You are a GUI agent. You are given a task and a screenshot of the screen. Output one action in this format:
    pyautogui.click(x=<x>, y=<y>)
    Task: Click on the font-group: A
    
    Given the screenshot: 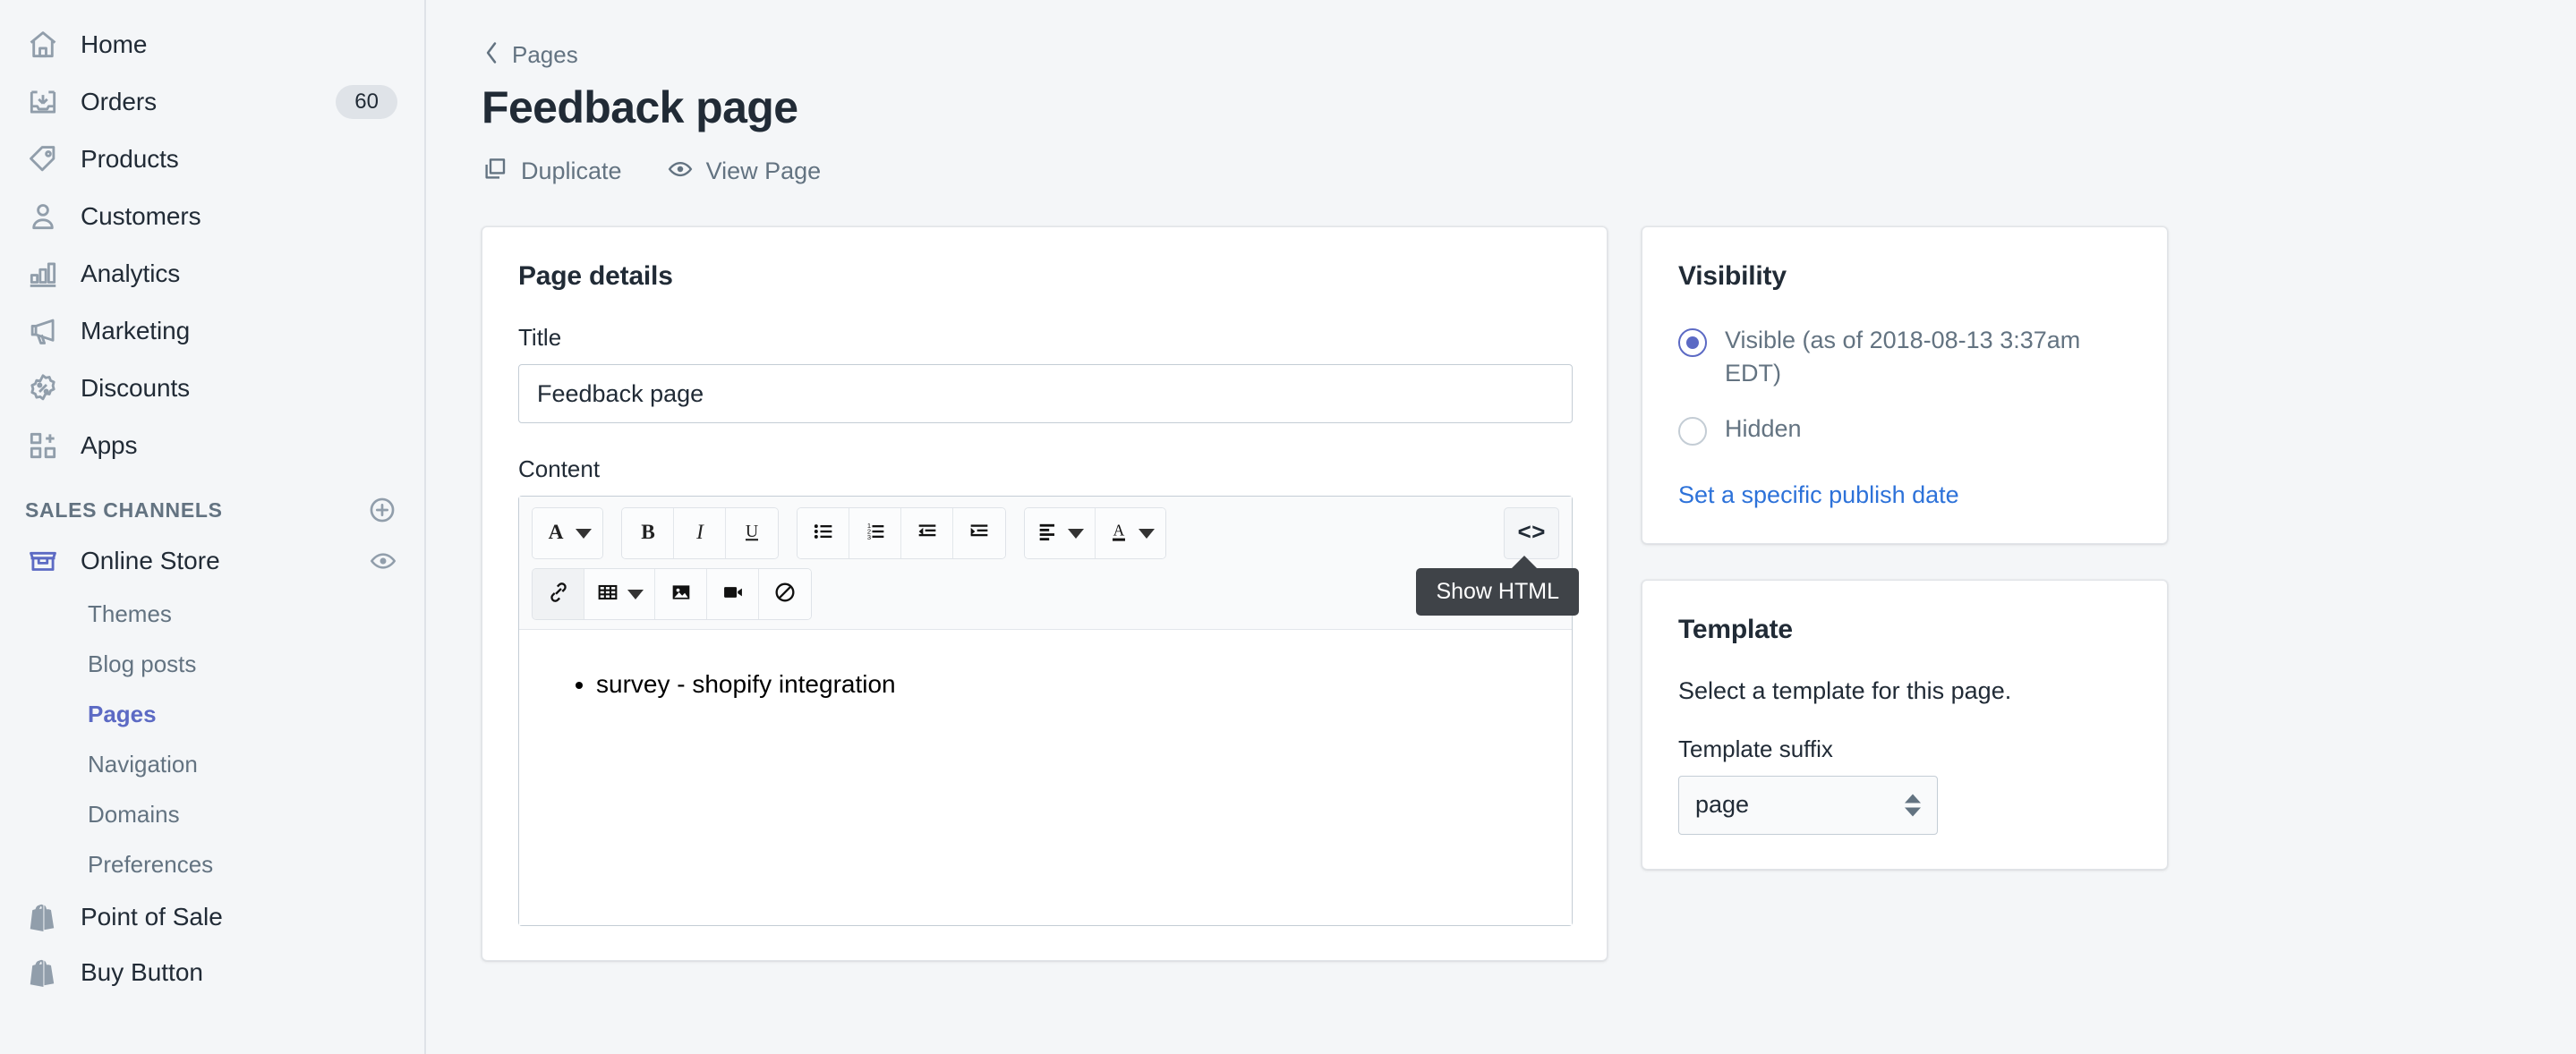 What is the action you would take?
    pyautogui.click(x=567, y=533)
    